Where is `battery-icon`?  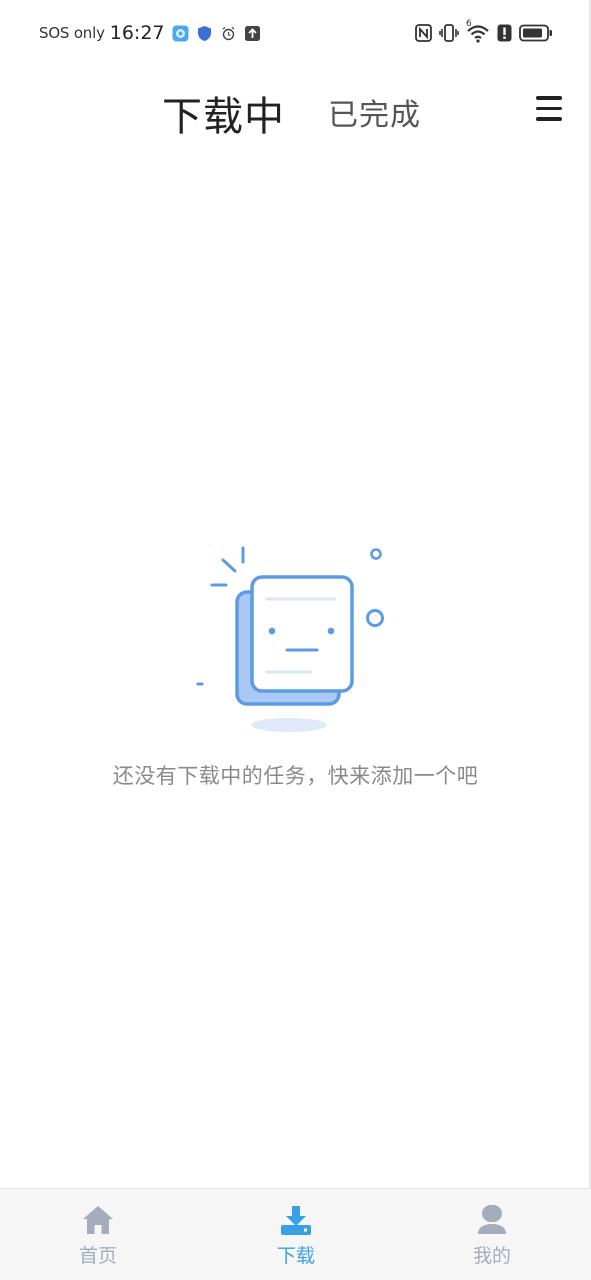
battery-icon is located at coordinates (535, 33).